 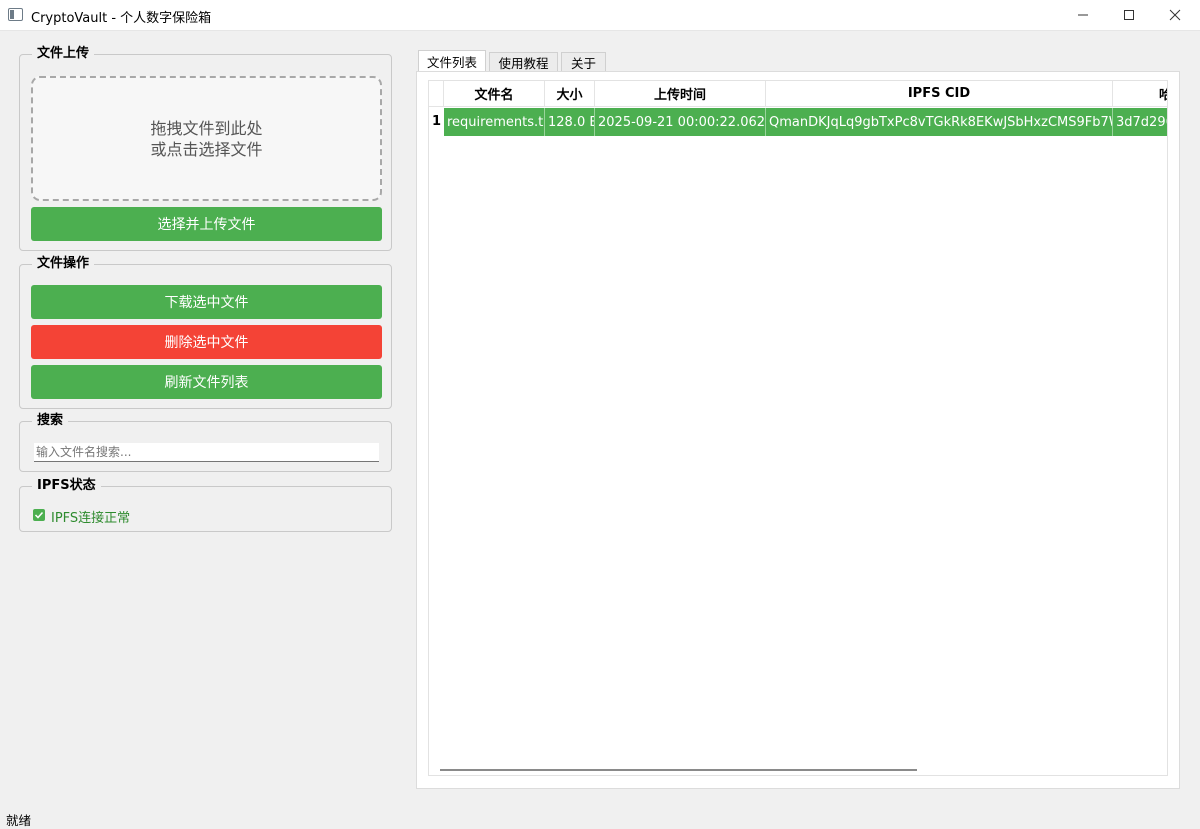 I want to click on minimize-button, so click(x=1083, y=15).